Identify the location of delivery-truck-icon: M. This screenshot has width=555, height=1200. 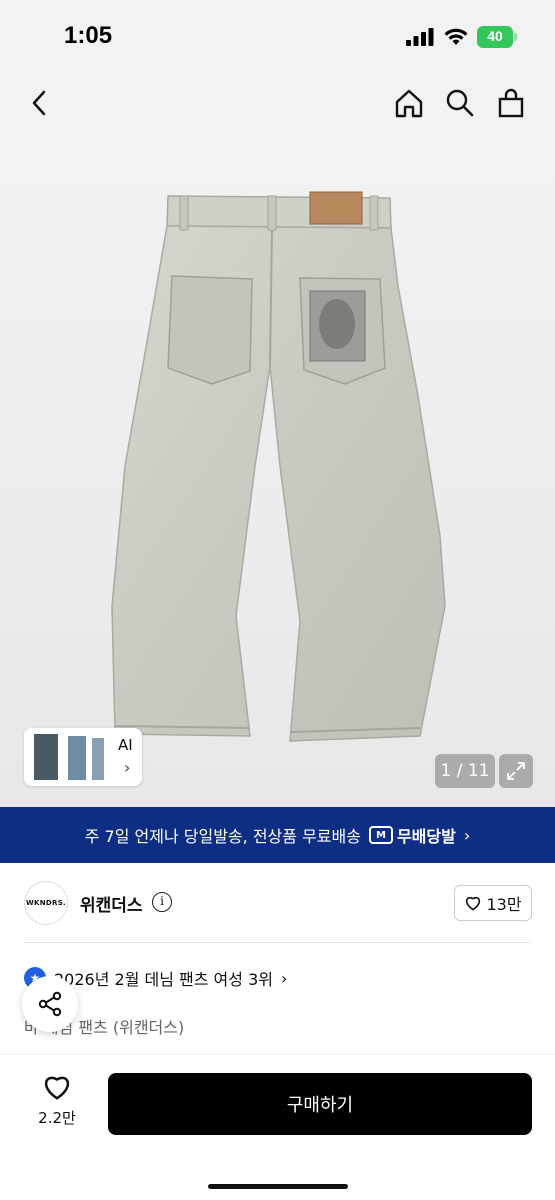
(380, 835).